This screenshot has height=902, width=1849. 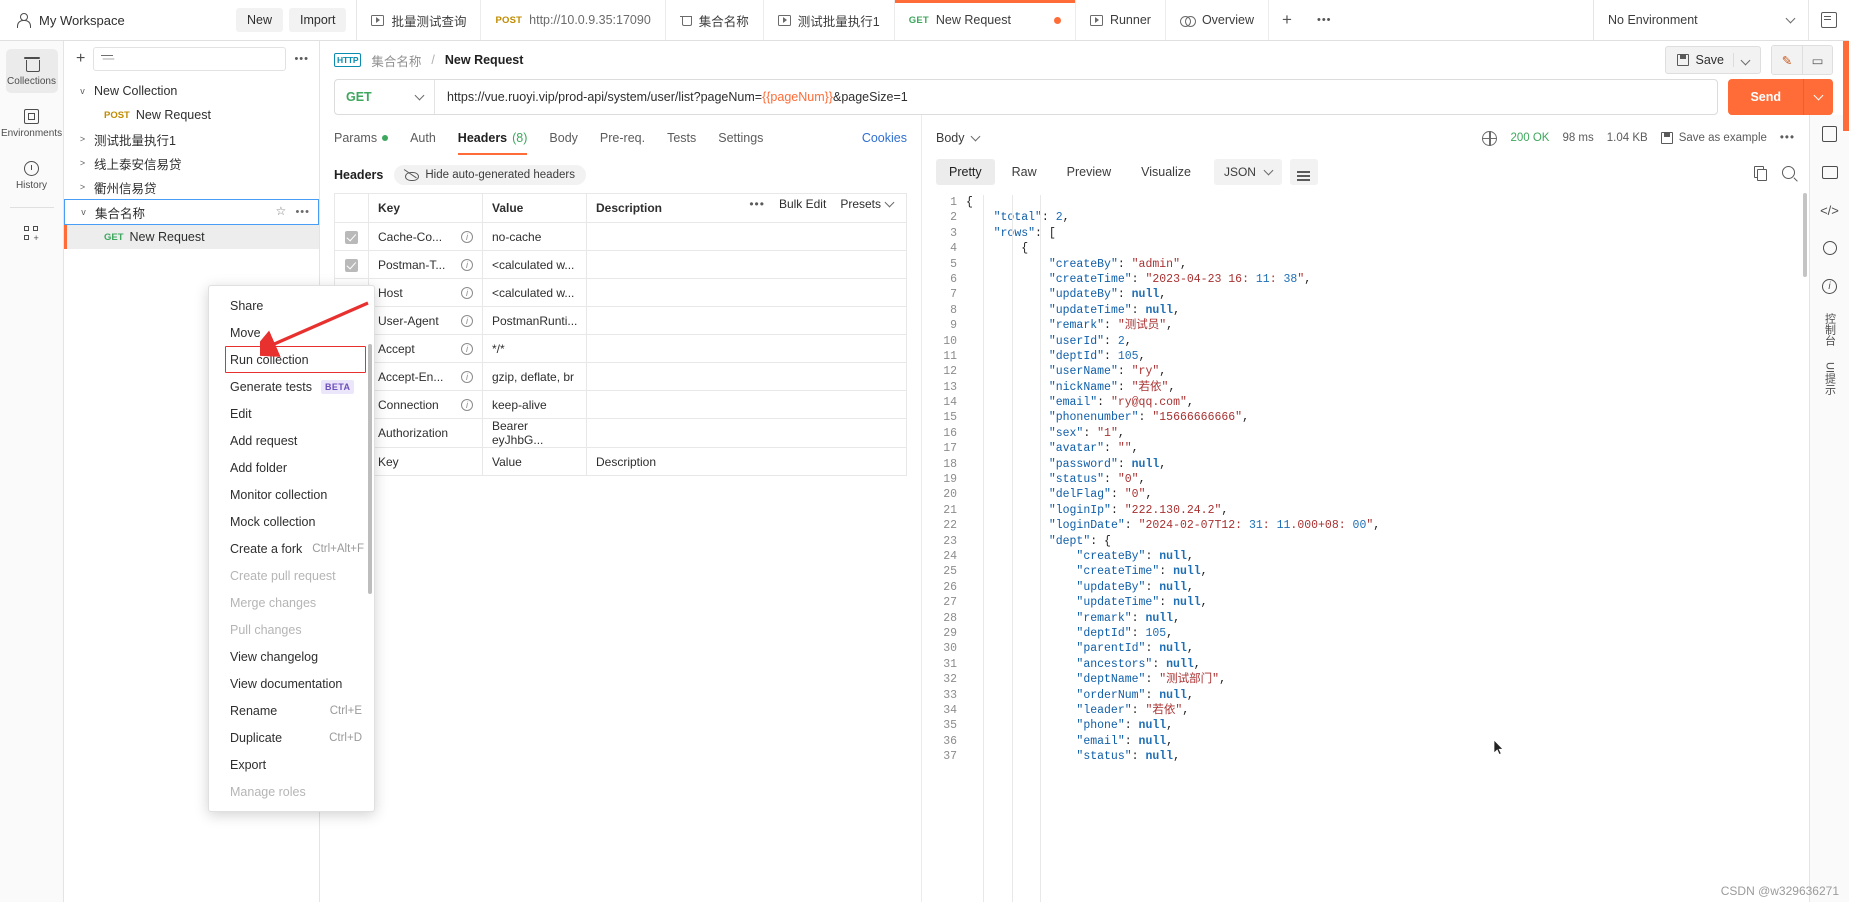 I want to click on star-icon: ☆, so click(x=281, y=211).